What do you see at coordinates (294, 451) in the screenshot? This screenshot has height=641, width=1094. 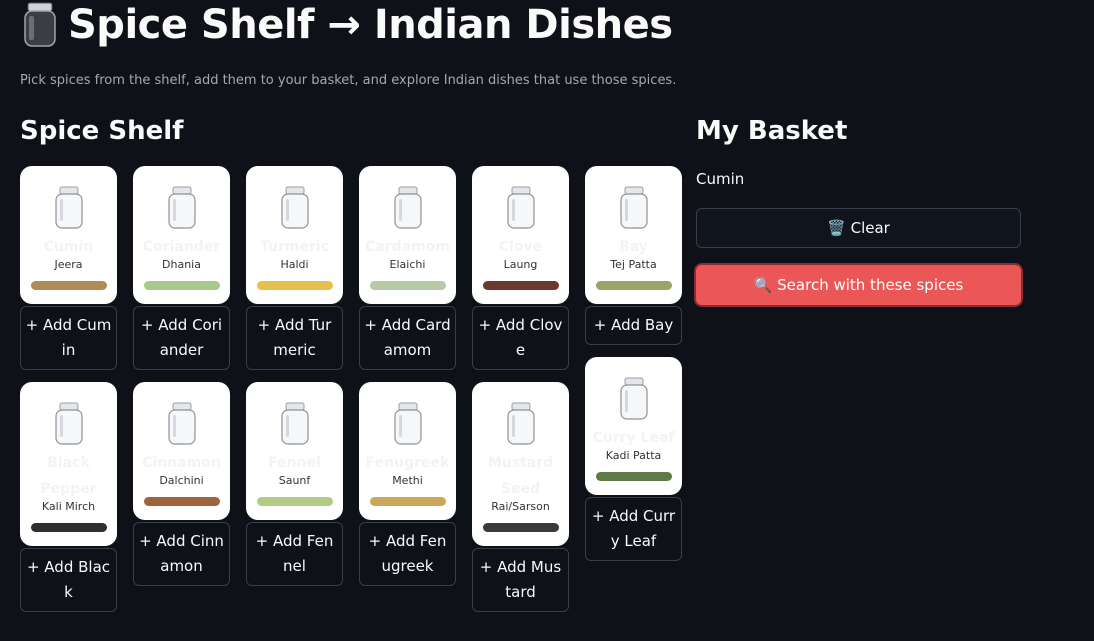 I see `spice-card: Fennel Saunf` at bounding box center [294, 451].